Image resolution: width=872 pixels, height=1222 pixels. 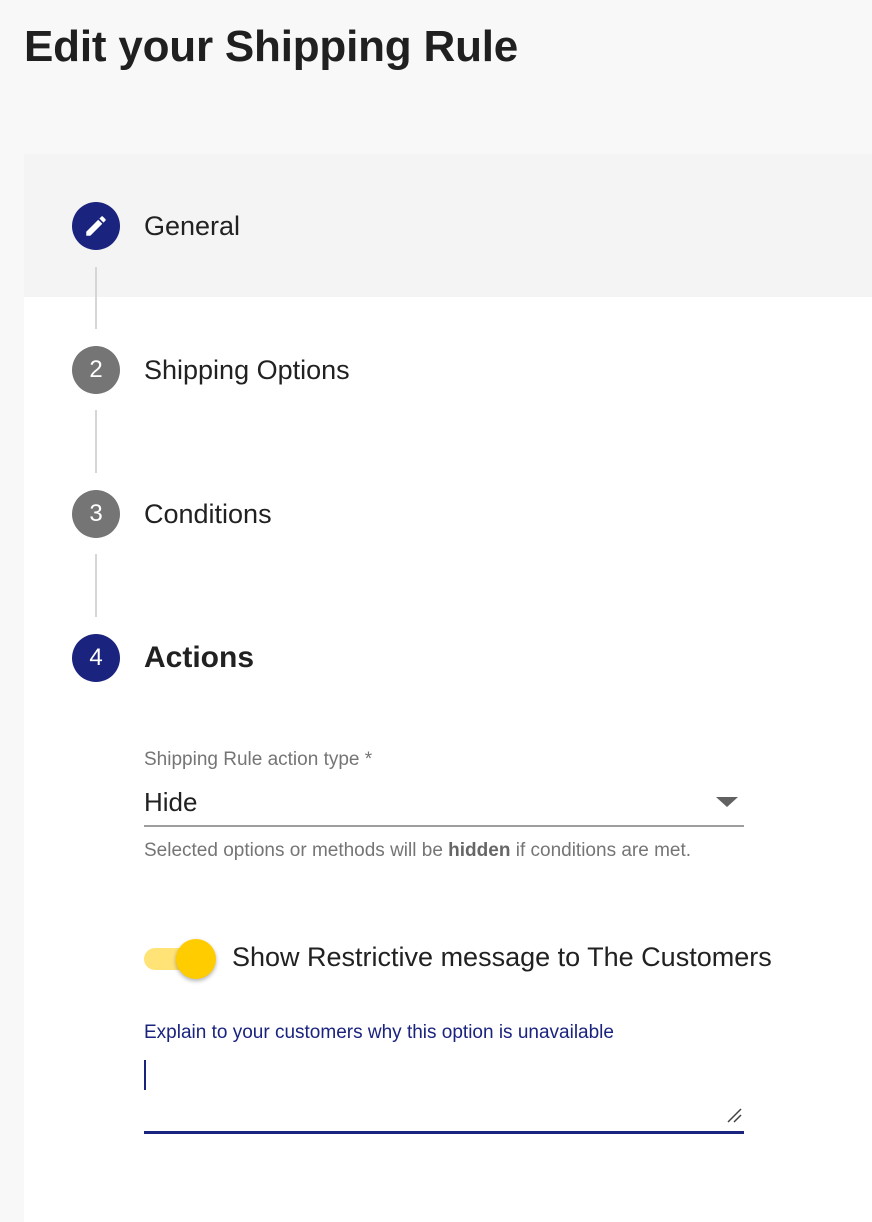 I want to click on step-general: General, so click(x=448, y=226).